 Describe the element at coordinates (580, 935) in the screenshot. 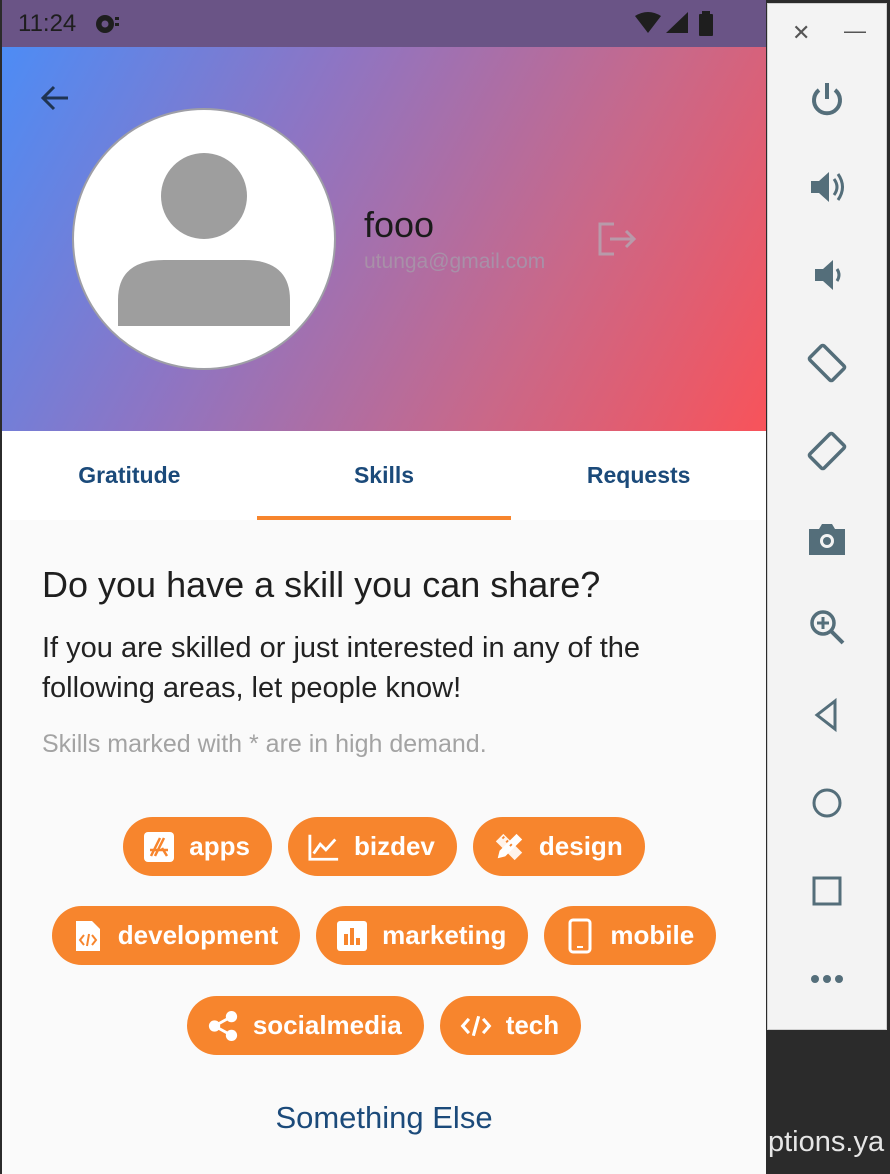

I see `mobile-phone-icon` at that location.